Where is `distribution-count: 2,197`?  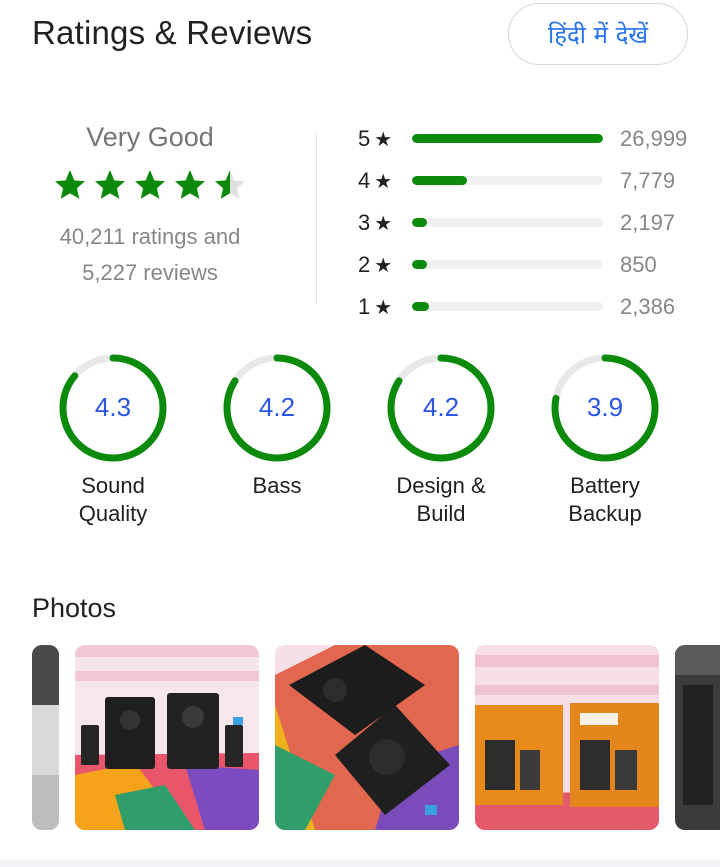
distribution-count: 2,197 is located at coordinates (648, 222).